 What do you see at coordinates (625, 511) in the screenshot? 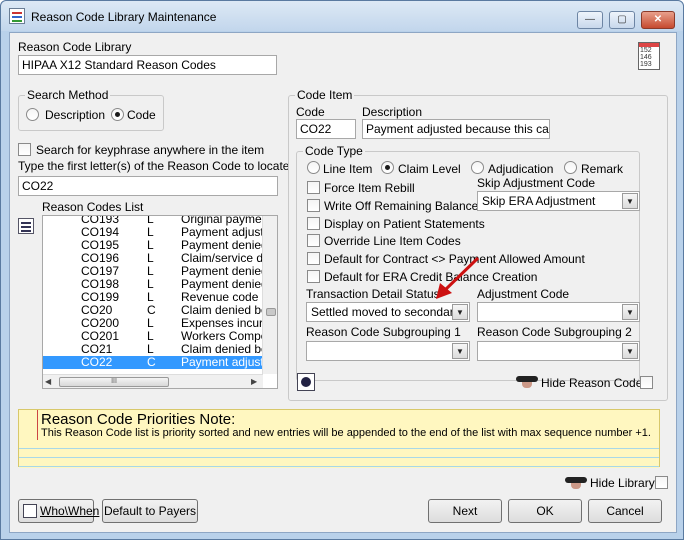
I see `cancel-button: Cancel` at bounding box center [625, 511].